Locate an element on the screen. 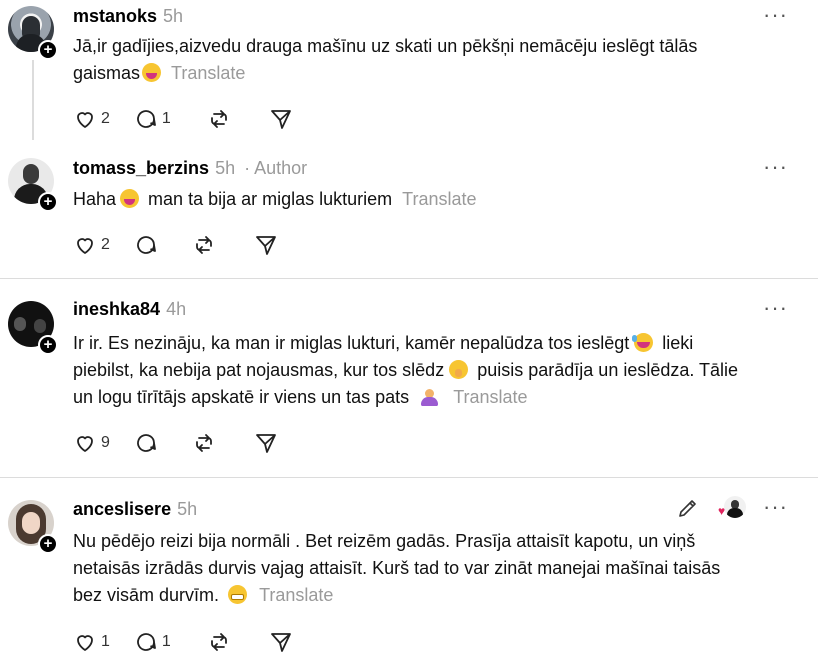 This screenshot has height=656, width=818. avatar-ineshka84: + is located at coordinates (33, 328).